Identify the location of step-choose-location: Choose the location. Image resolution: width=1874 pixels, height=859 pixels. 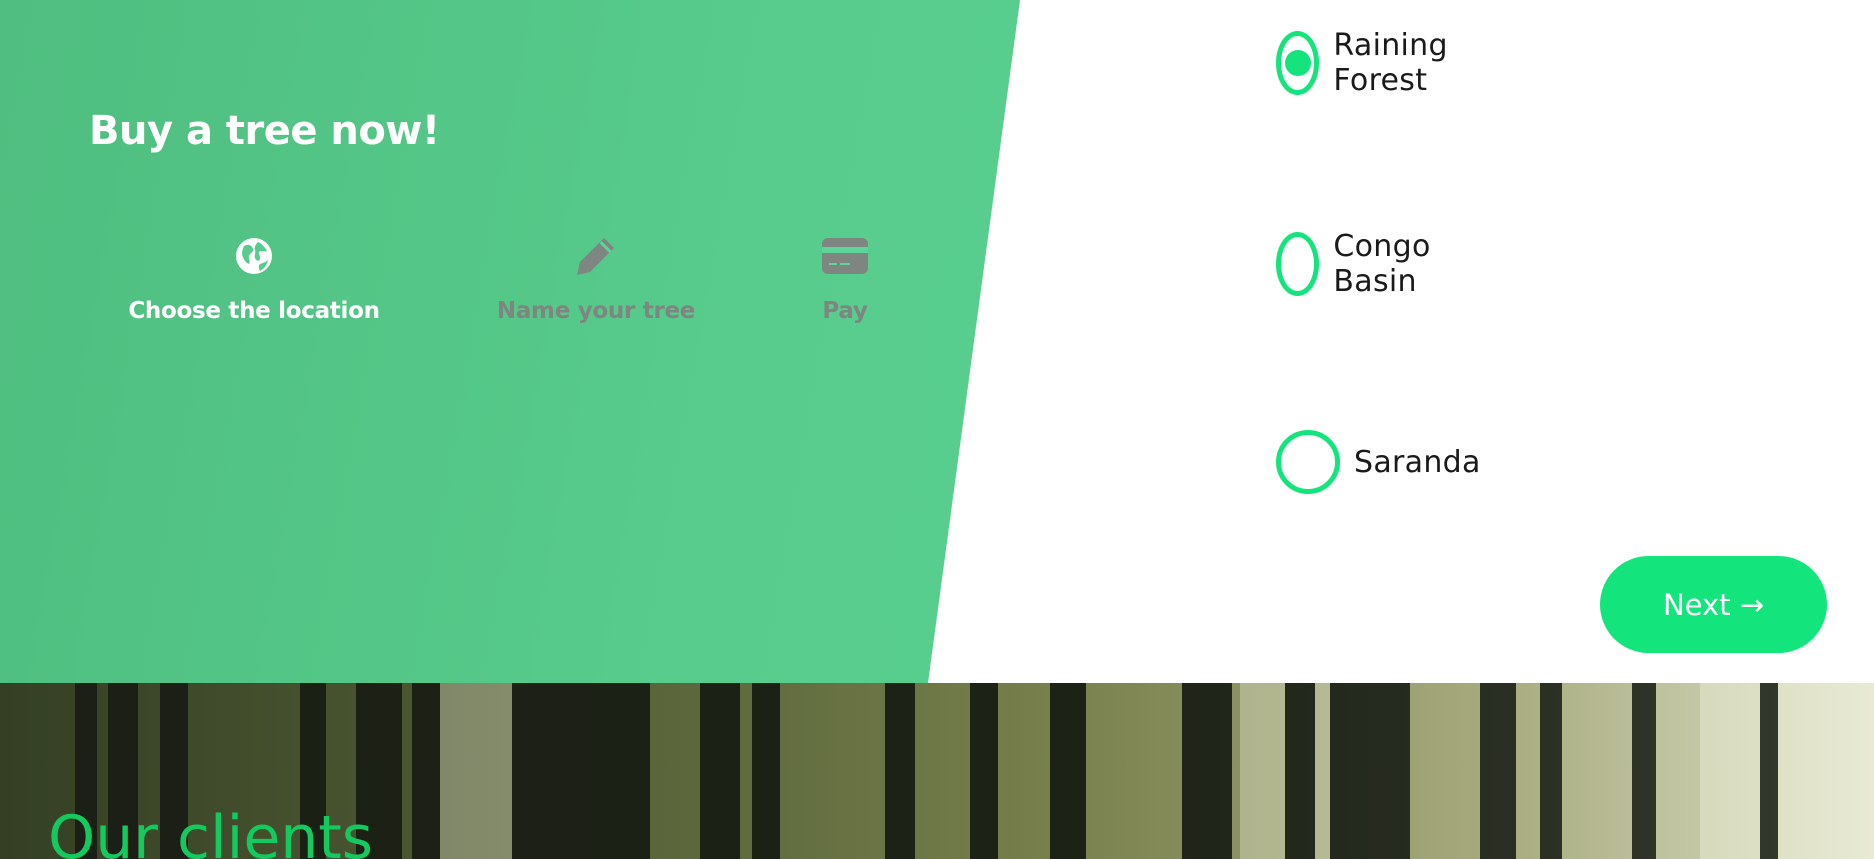
(254, 278).